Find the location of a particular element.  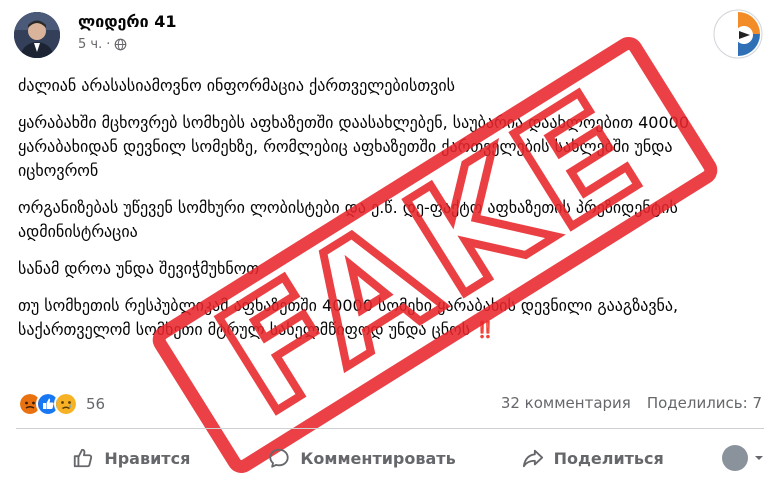

post-paragraph: სანამ დროა უნდა შევიჭმუხნოთ is located at coordinates (139, 268).